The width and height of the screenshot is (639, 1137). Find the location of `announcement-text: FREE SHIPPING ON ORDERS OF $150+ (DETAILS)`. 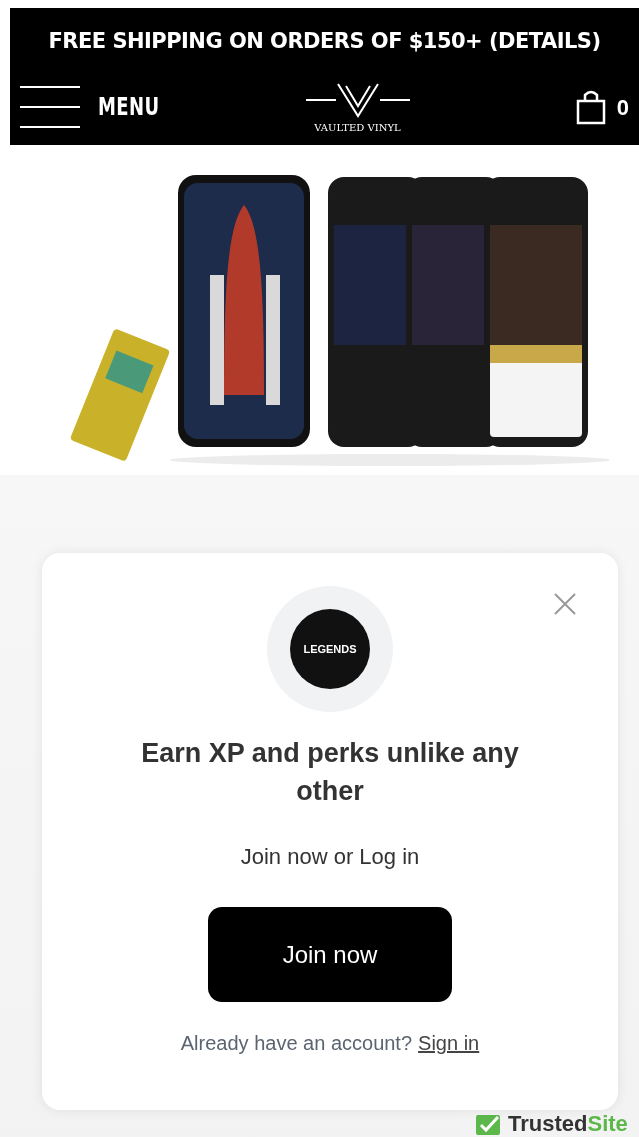

announcement-text: FREE SHIPPING ON ORDERS OF $150+ (DETAILS) is located at coordinates (324, 42).